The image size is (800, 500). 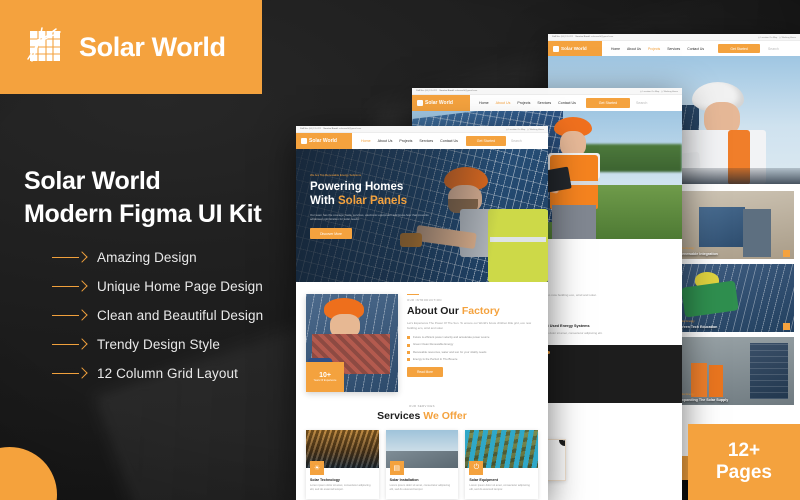 What do you see at coordinates (396, 468) in the screenshot?
I see `panel-install-icon: ▤` at bounding box center [396, 468].